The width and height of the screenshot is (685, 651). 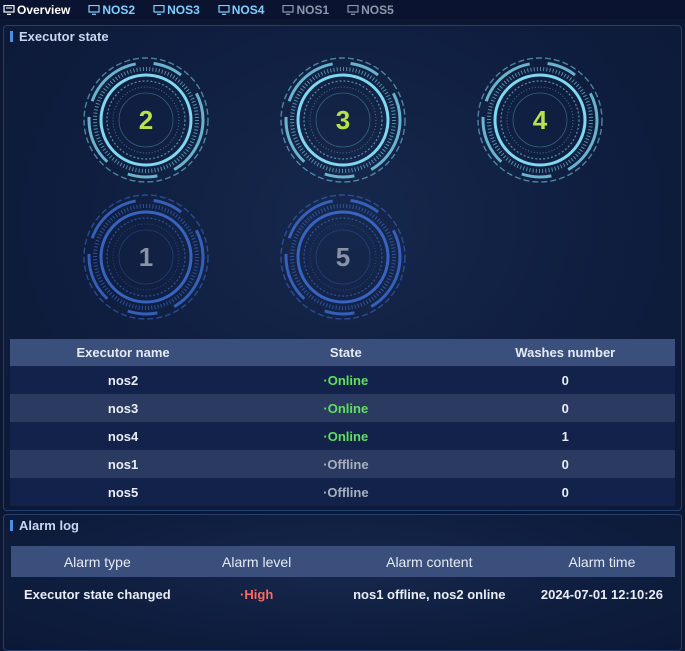 What do you see at coordinates (44, 9) in the screenshot?
I see `tab-label: Overview` at bounding box center [44, 9].